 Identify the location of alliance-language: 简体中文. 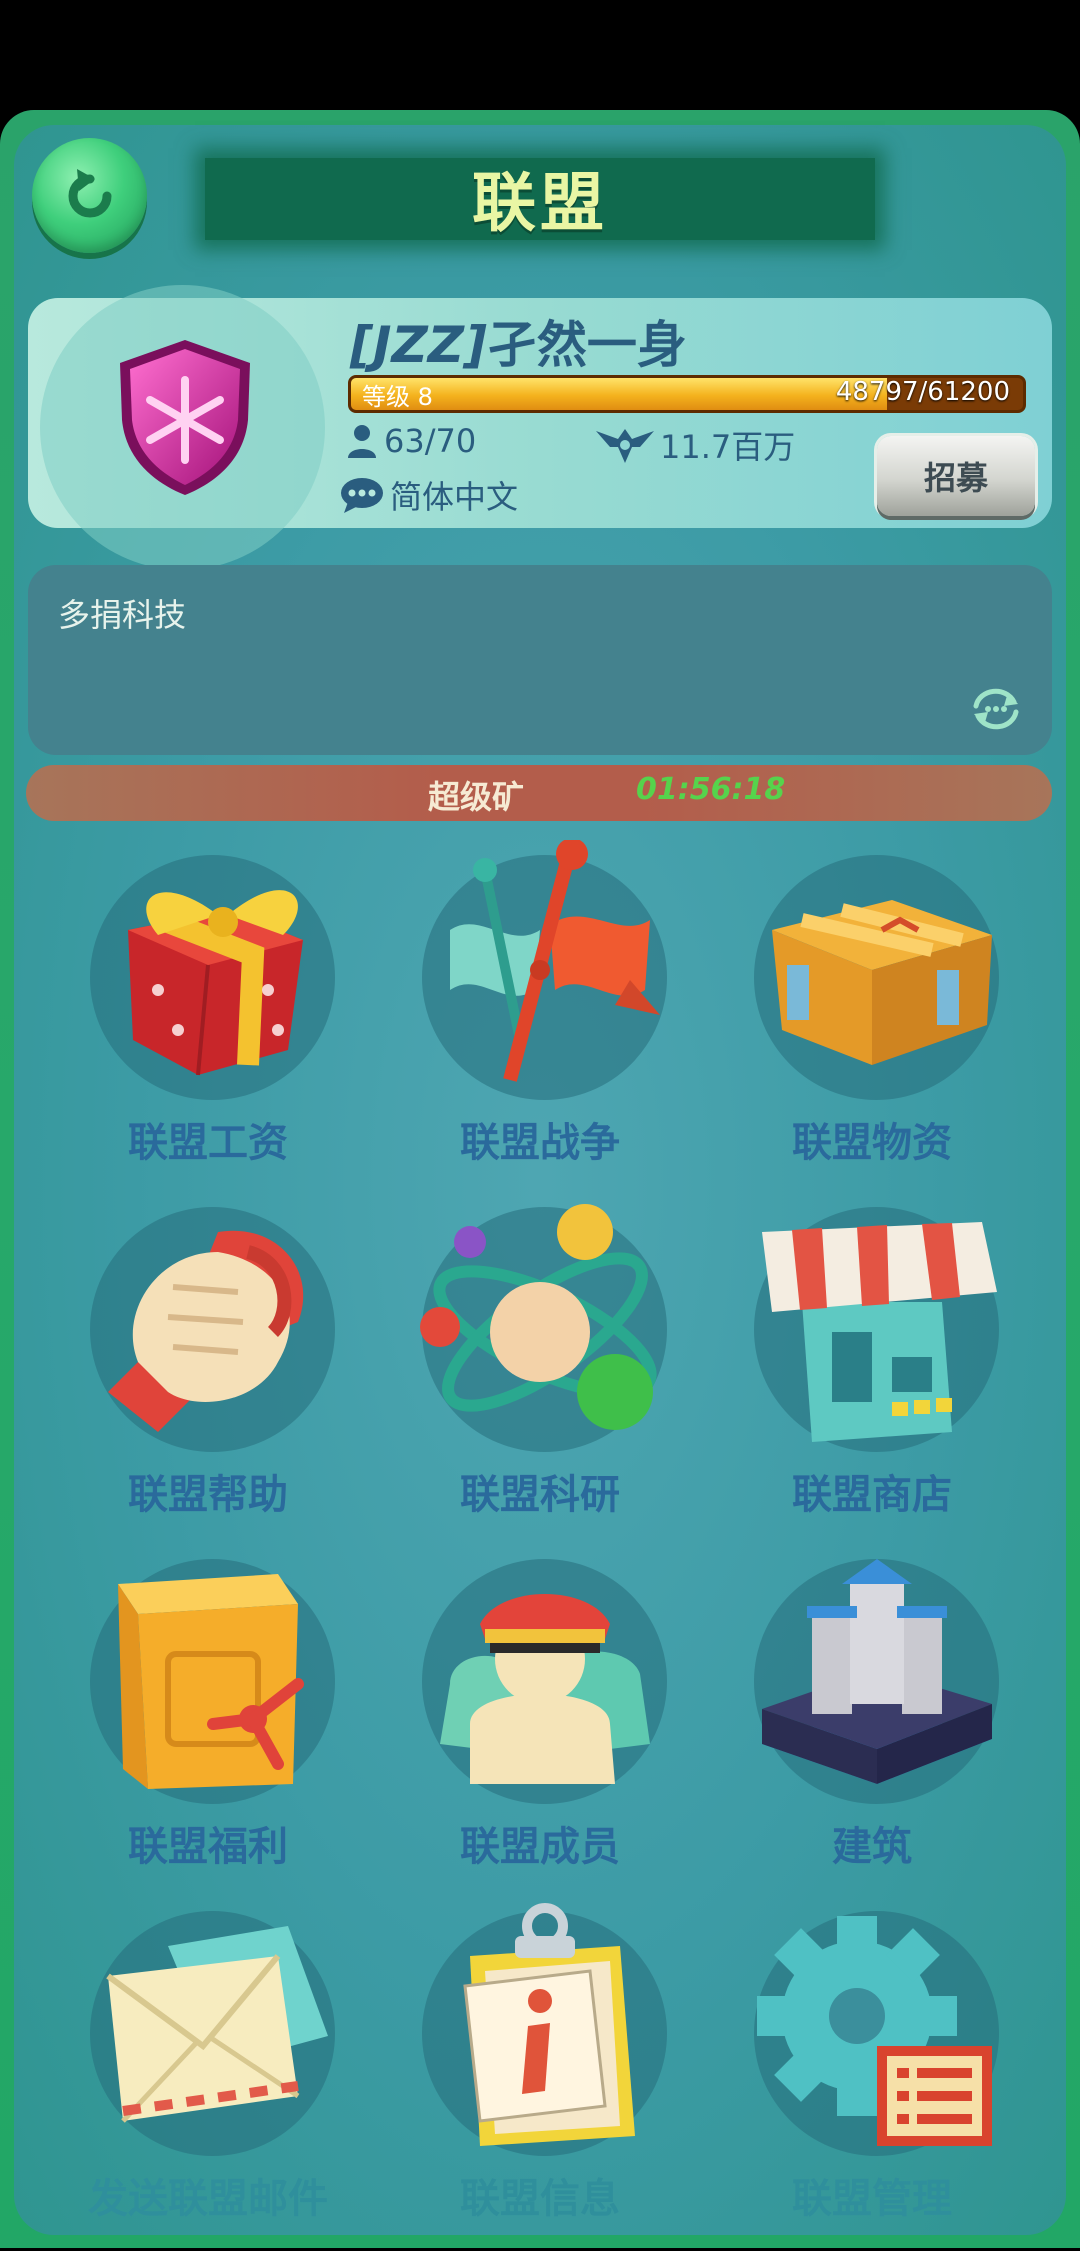
(429, 495).